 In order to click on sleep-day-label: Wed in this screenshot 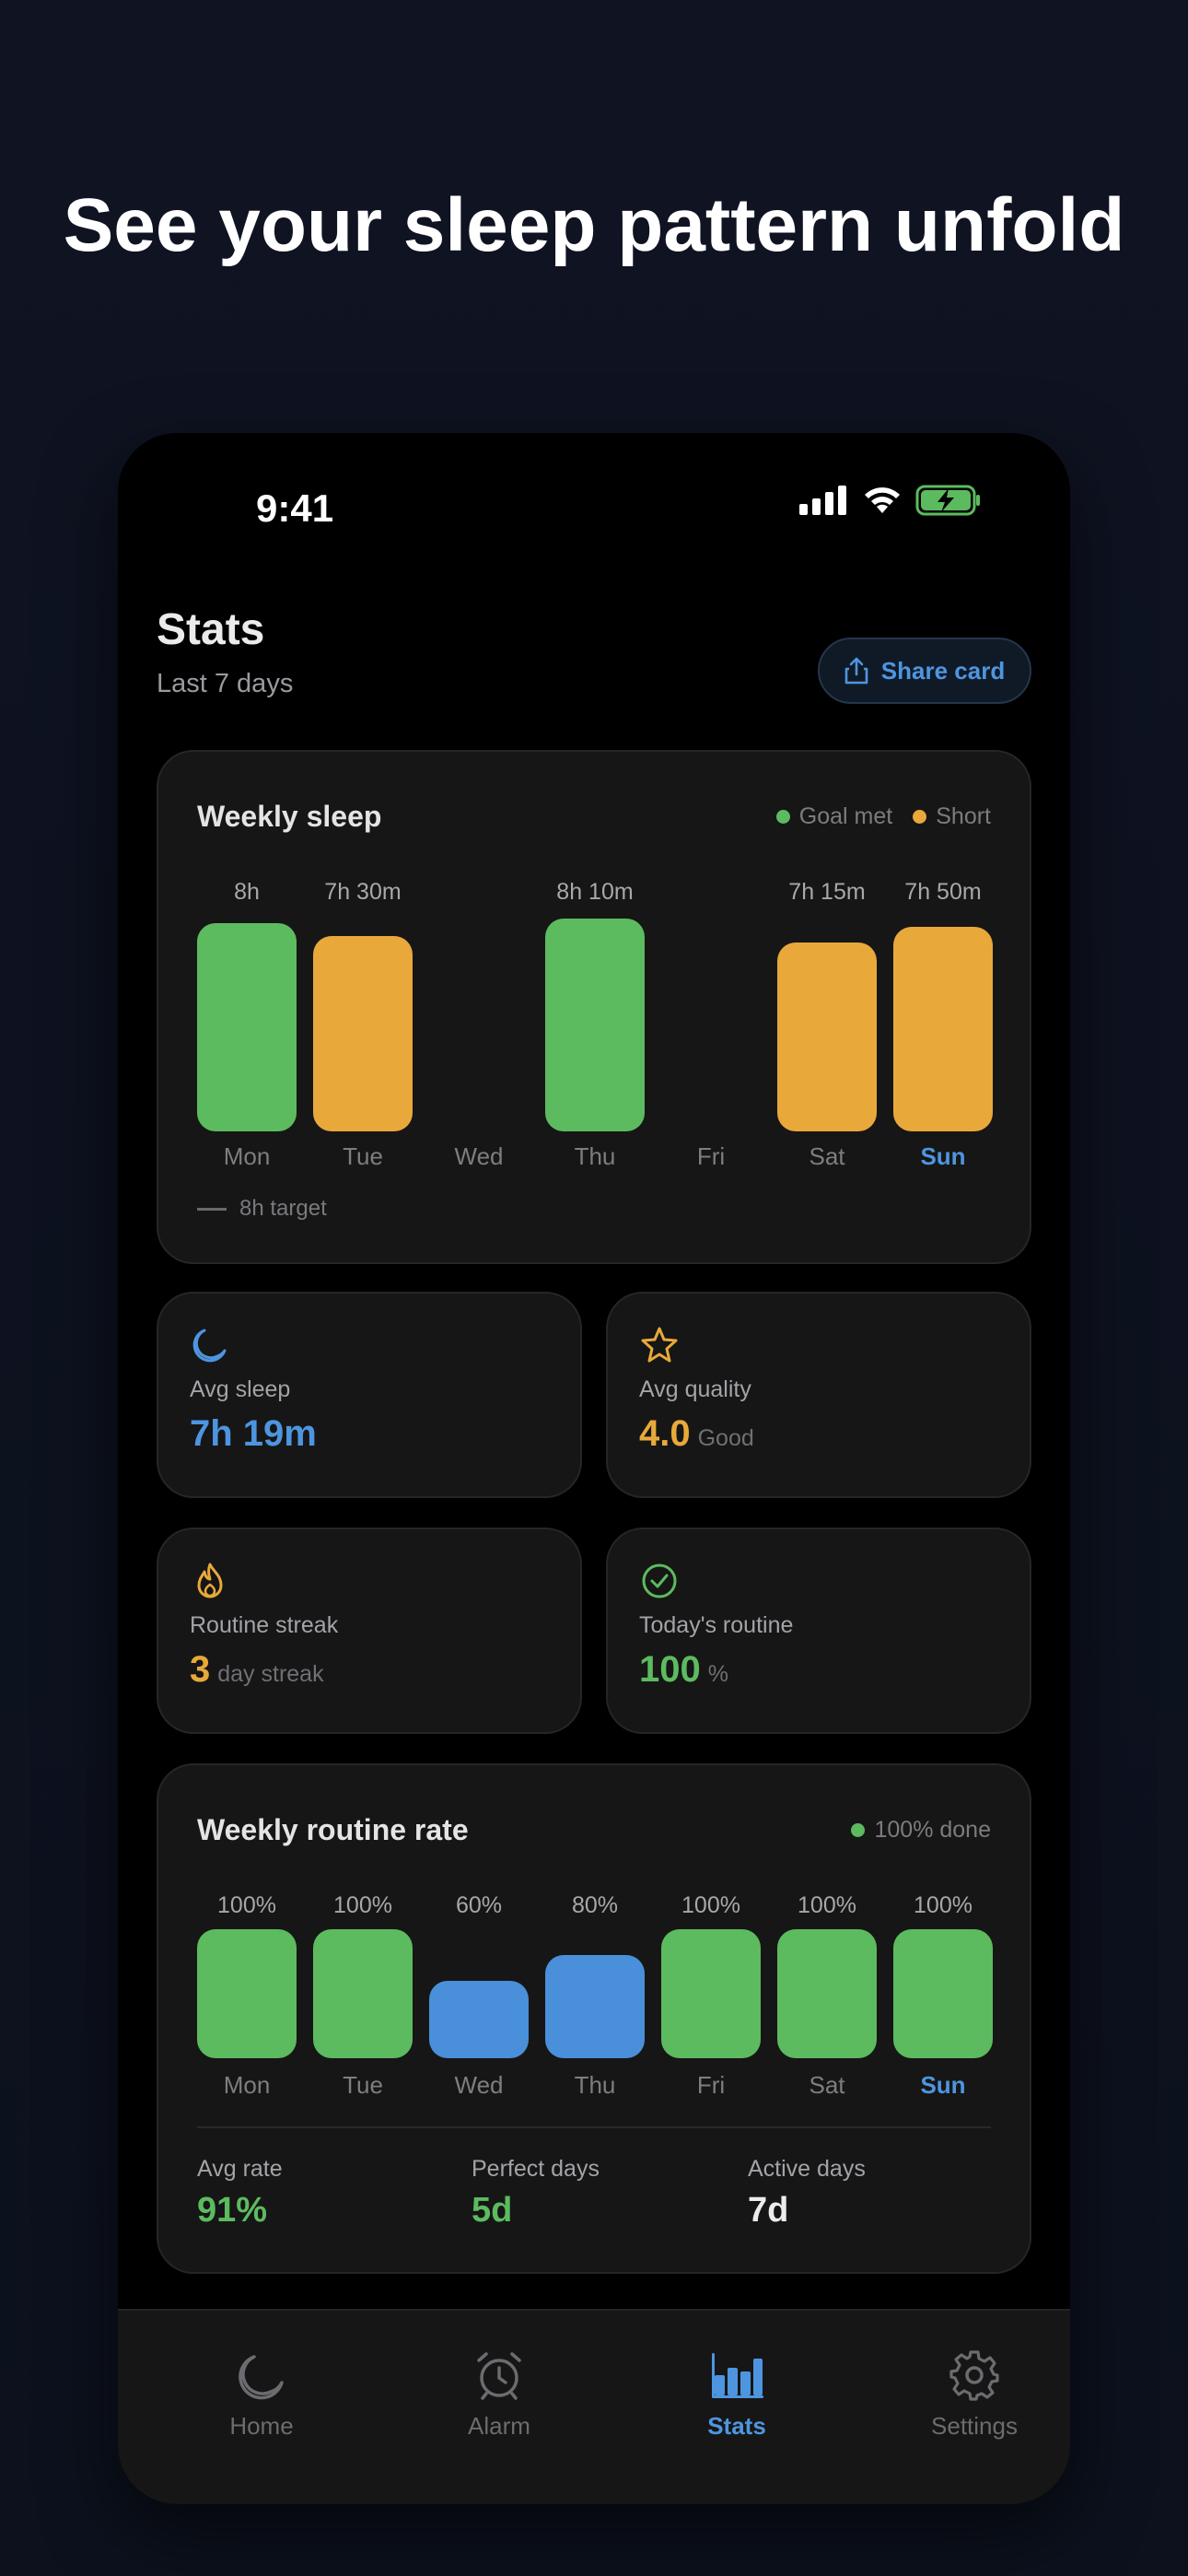, I will do `click(479, 1156)`.